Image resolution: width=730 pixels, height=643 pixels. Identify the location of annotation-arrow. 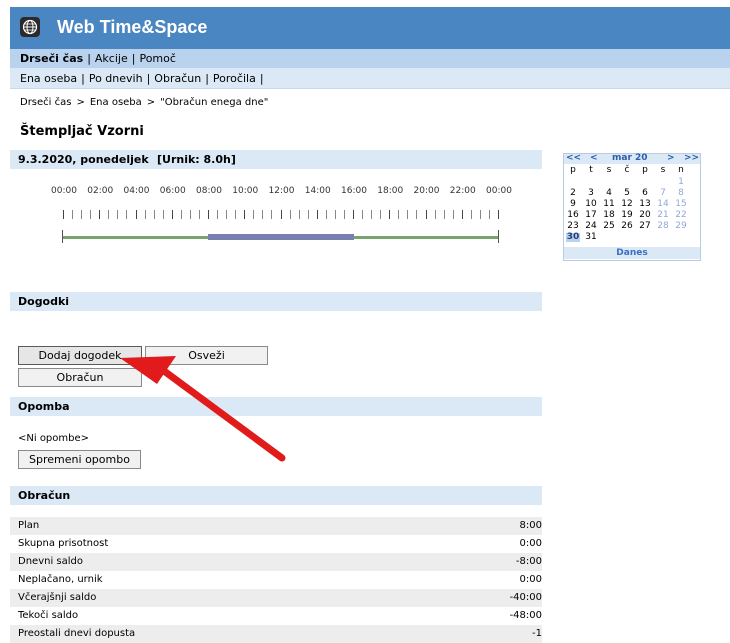
(203, 409).